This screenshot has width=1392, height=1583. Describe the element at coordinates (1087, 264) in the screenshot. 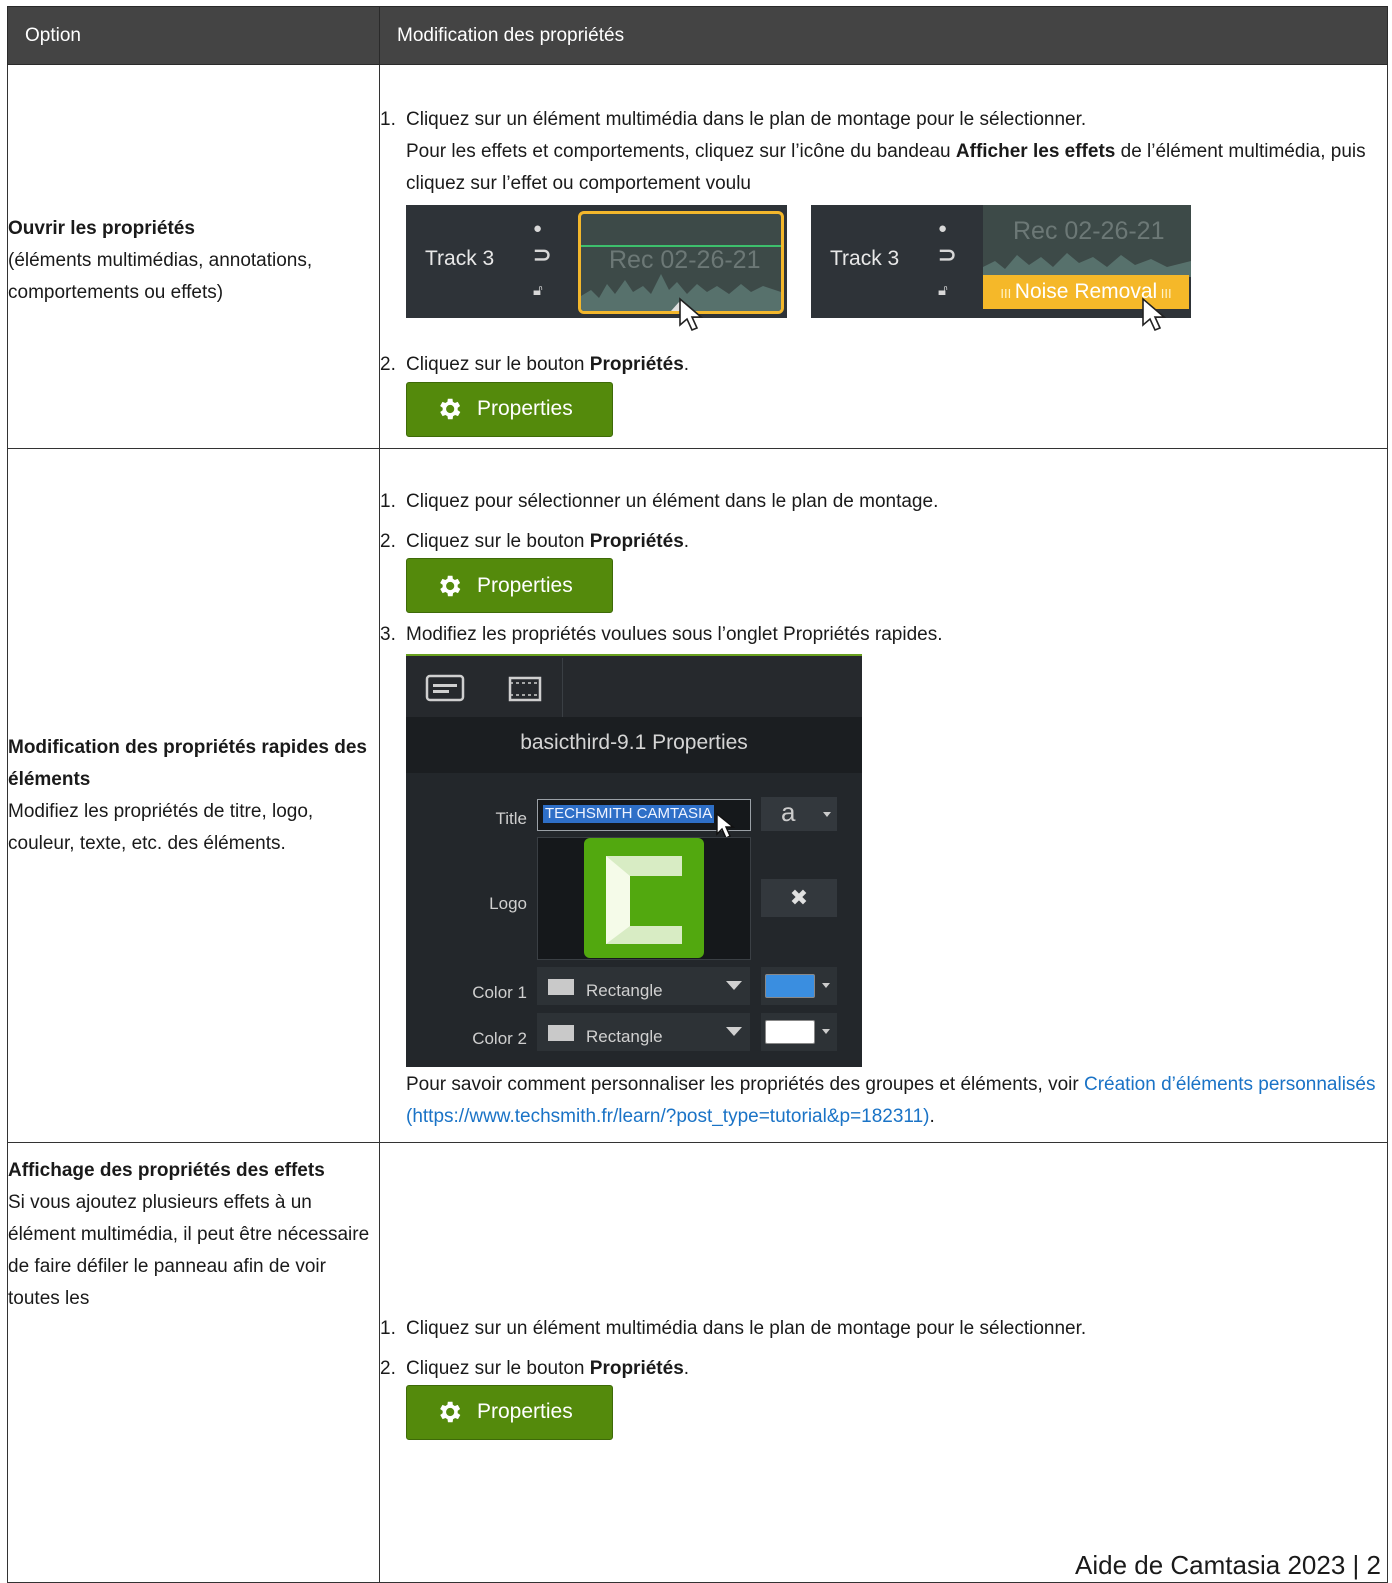

I see `audio-waveform` at that location.